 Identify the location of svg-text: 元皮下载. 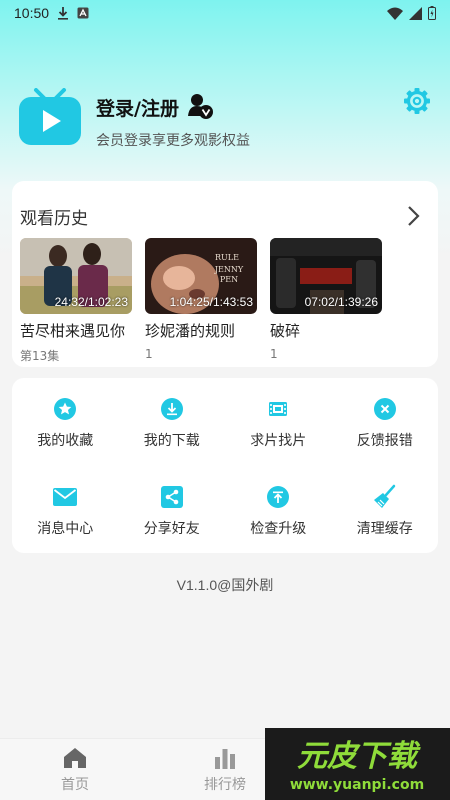
(359, 756).